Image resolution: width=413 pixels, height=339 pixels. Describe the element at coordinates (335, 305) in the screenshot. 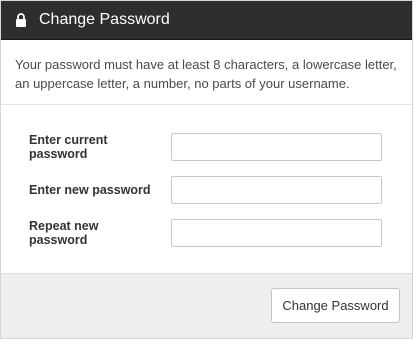

I see `change-password-button: Change Password` at that location.